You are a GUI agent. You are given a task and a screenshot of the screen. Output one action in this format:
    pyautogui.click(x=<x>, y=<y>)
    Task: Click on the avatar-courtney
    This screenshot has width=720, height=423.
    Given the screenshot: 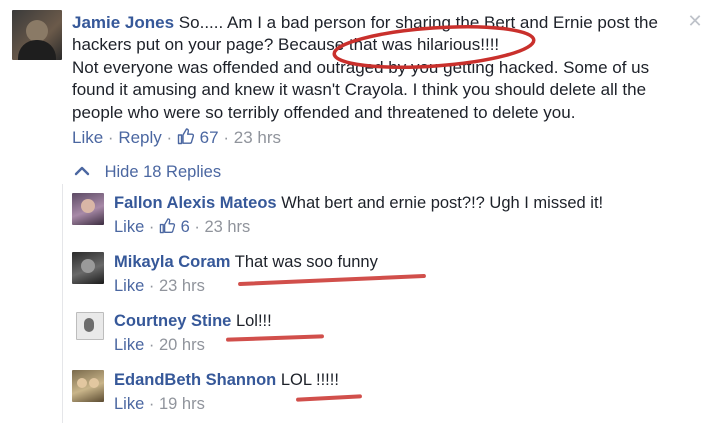 What is the action you would take?
    pyautogui.click(x=90, y=326)
    